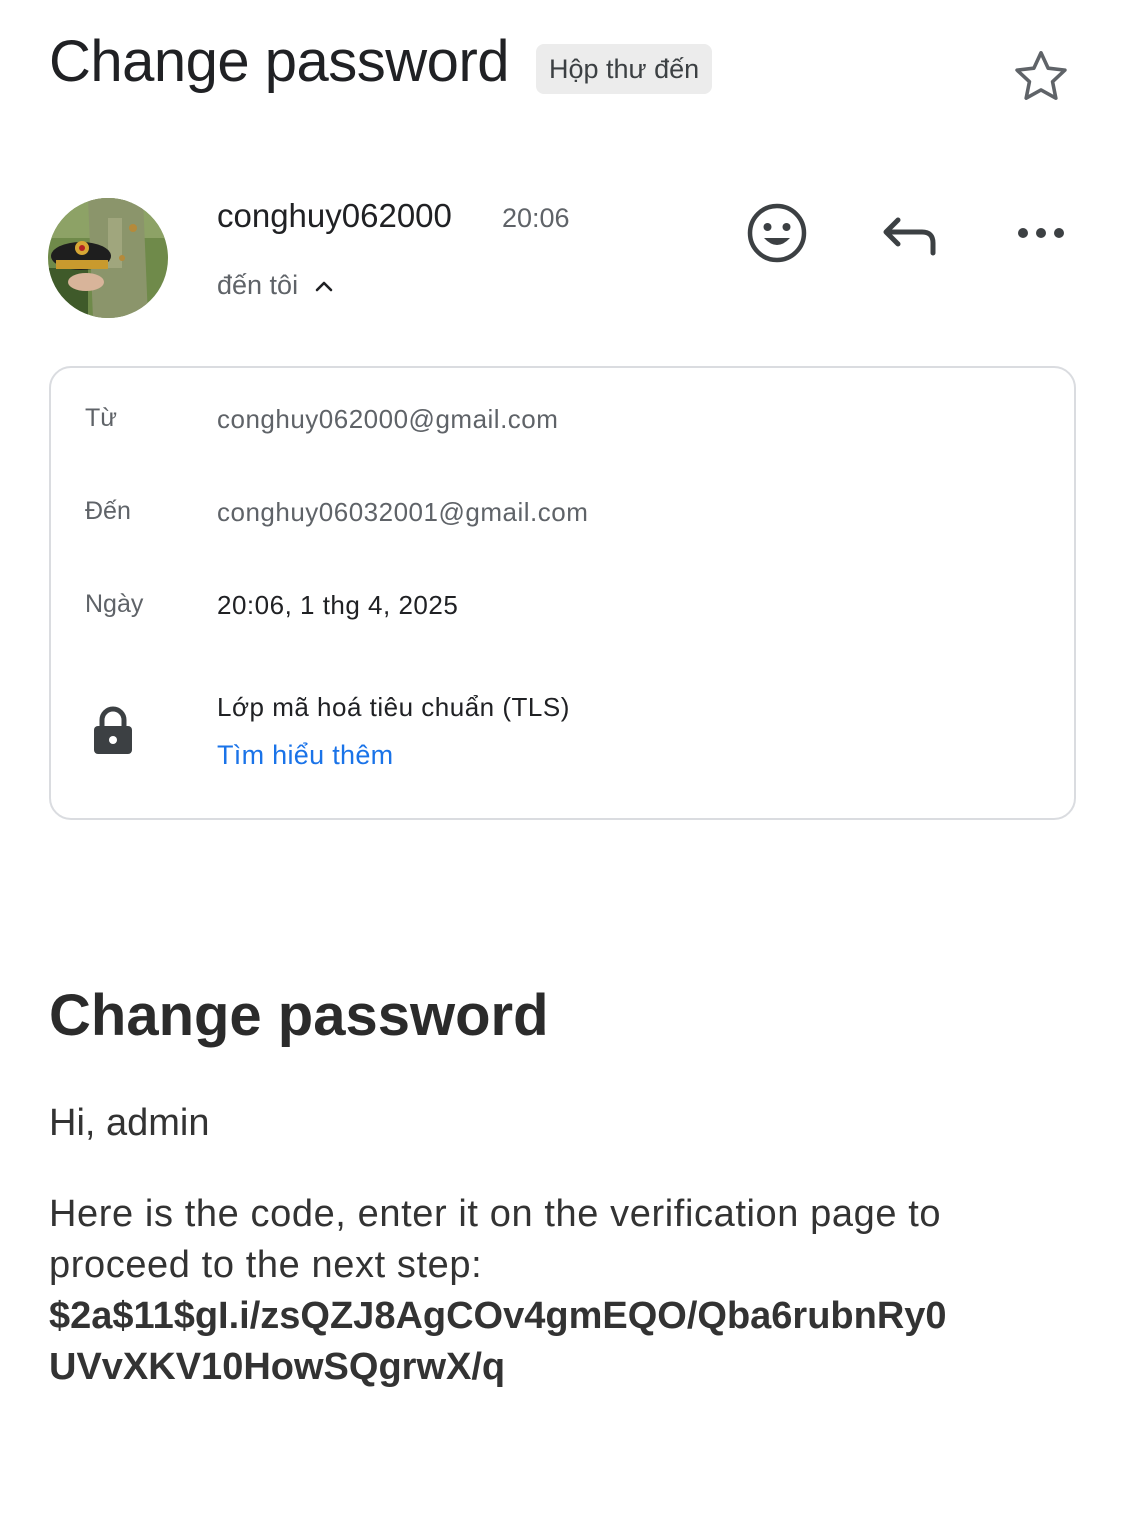 The width and height of the screenshot is (1125, 1515). I want to click on emoji-reaction-button, so click(777, 233).